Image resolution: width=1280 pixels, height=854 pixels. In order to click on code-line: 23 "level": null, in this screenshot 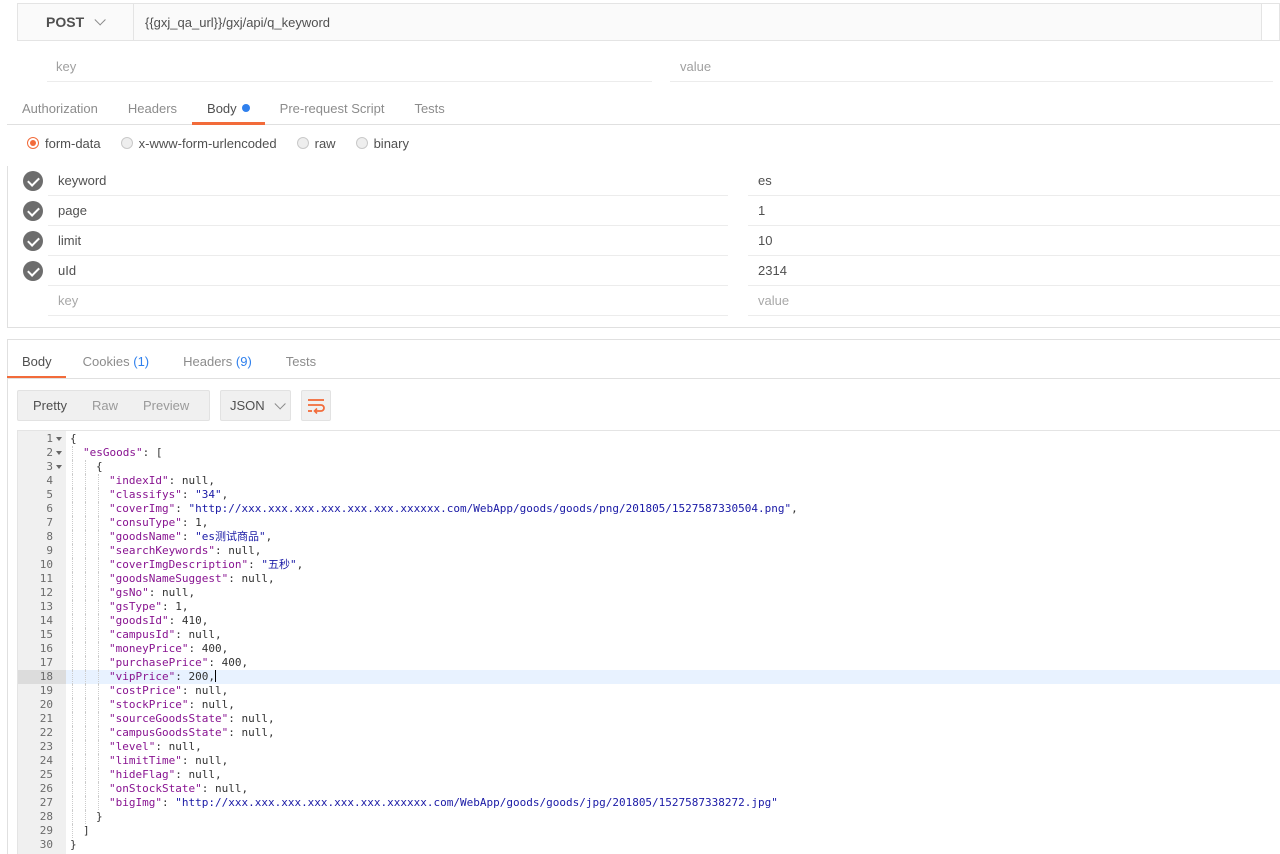, I will do `click(649, 747)`.